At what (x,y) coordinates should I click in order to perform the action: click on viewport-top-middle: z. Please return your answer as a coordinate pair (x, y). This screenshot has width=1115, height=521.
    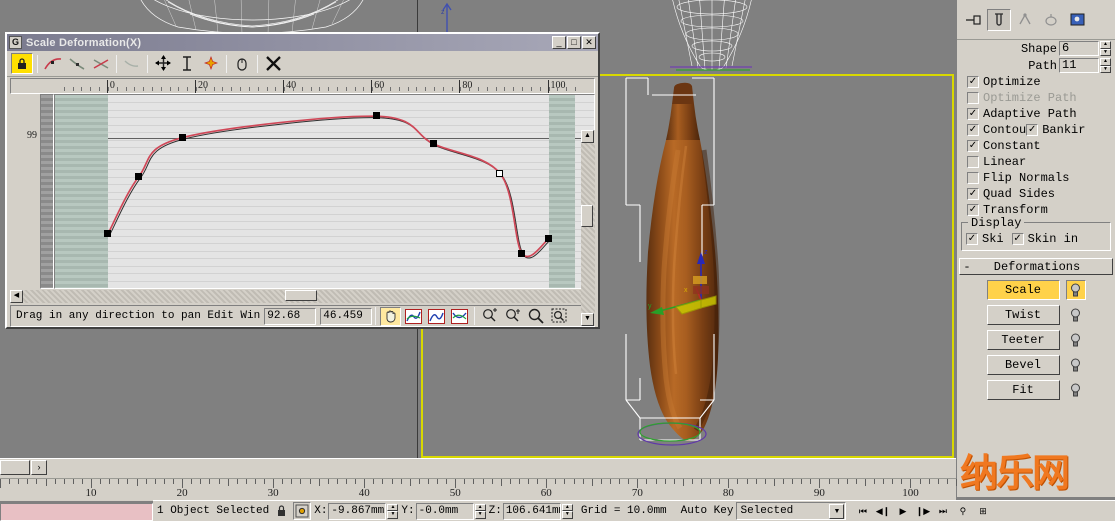
    Looking at the image, I should click on (478, 18).